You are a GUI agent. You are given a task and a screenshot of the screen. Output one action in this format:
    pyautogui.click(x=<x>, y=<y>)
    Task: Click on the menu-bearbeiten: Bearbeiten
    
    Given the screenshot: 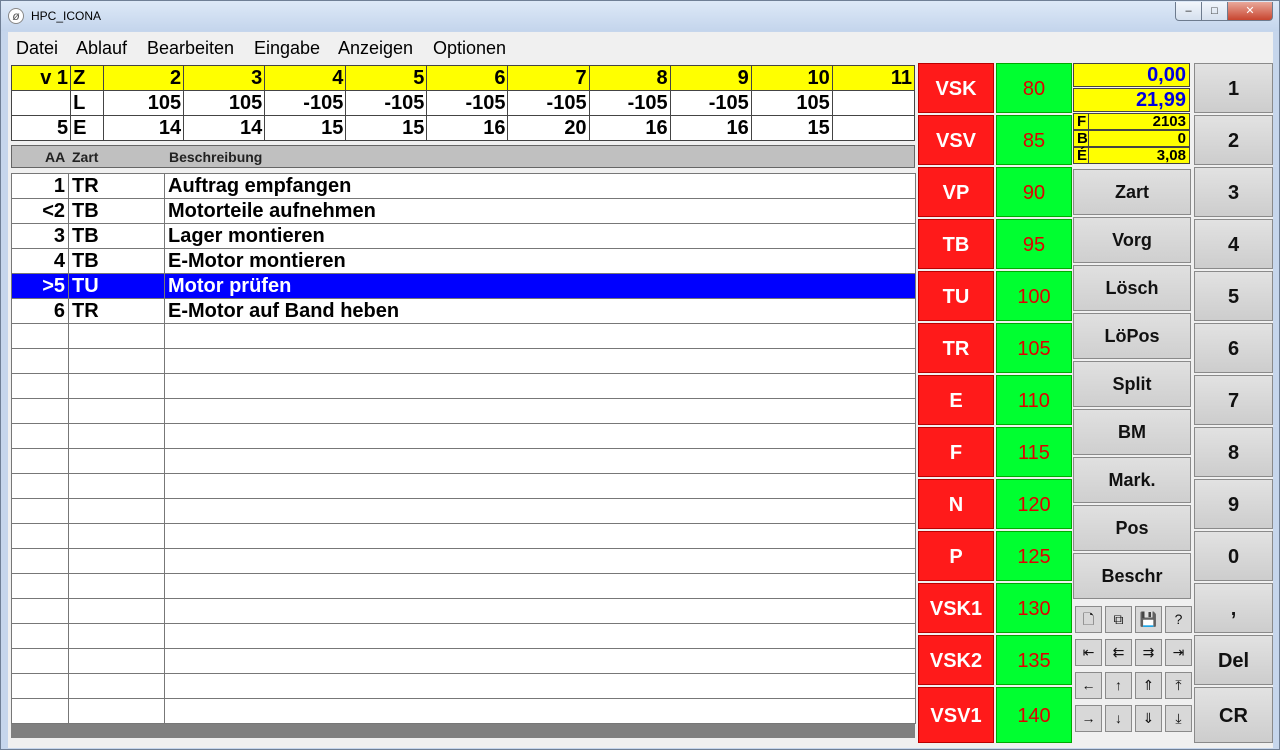 What is the action you would take?
    pyautogui.click(x=190, y=48)
    